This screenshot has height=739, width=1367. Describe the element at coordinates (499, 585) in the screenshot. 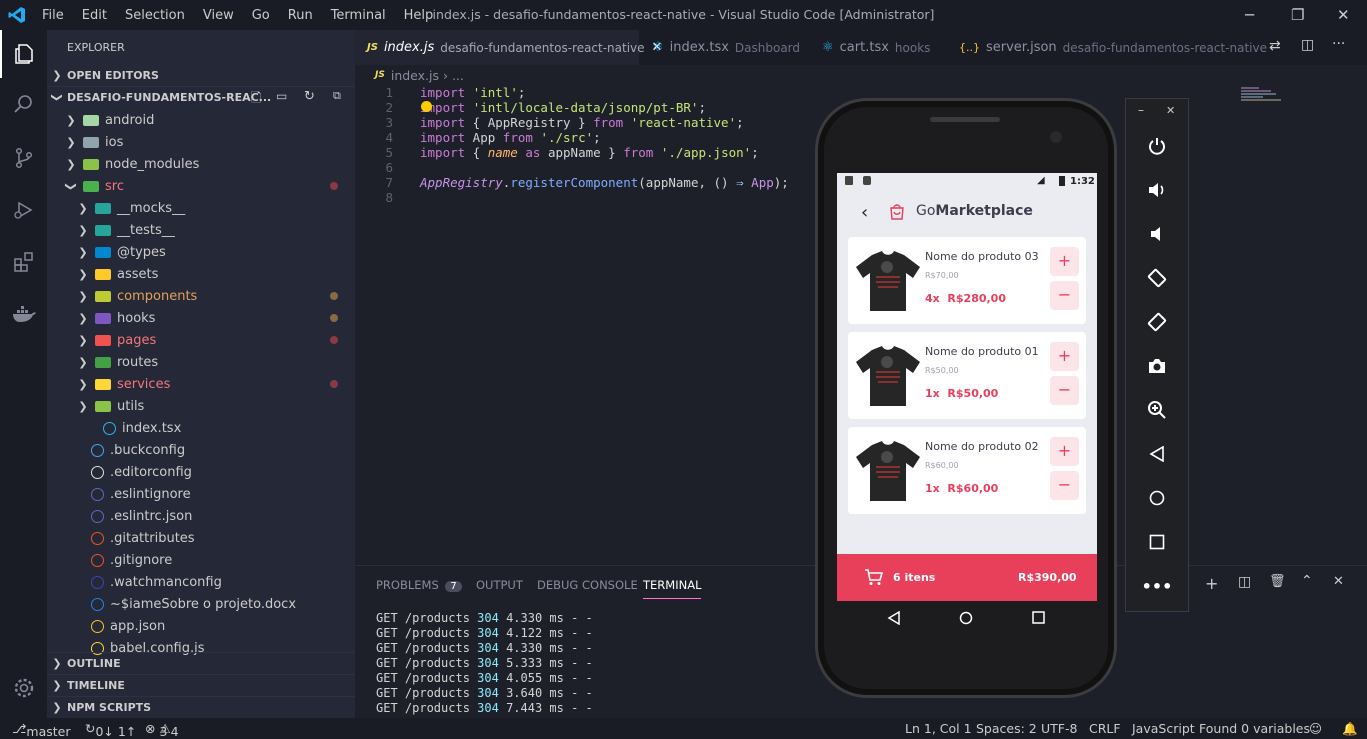

I see `tab-output: OUTPUT` at that location.